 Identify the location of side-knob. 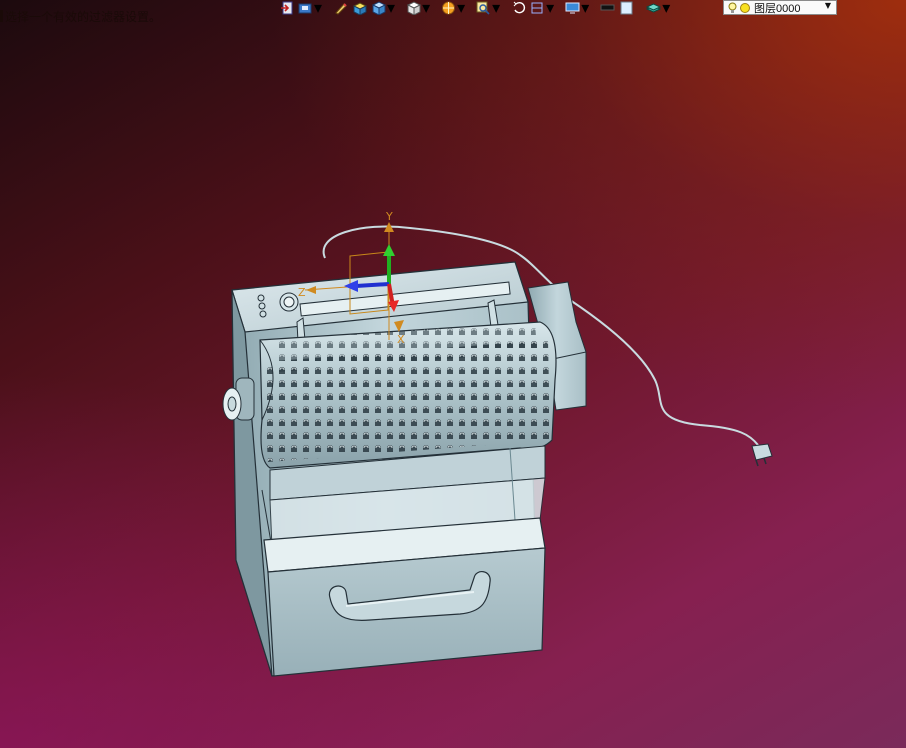
(238, 399).